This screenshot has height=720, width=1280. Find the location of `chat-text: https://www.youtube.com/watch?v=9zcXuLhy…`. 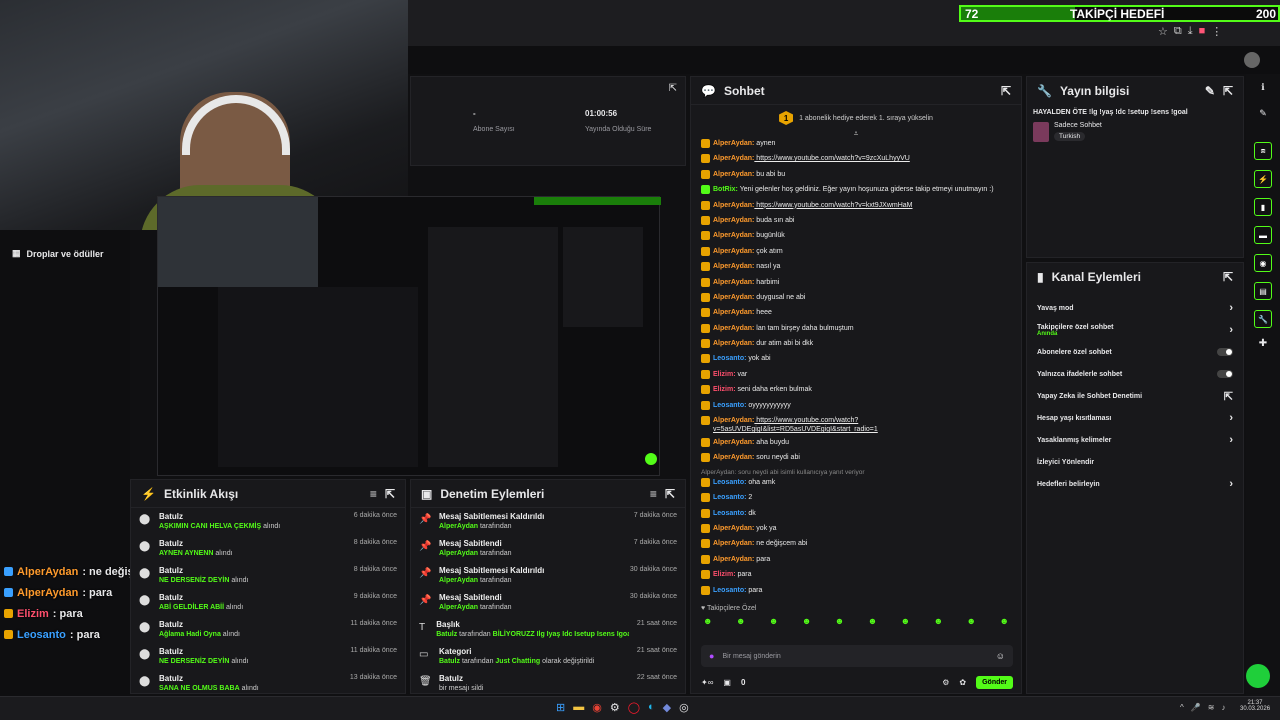

chat-text: https://www.youtube.com/watch?v=9zcXuLhy… is located at coordinates (832, 158).